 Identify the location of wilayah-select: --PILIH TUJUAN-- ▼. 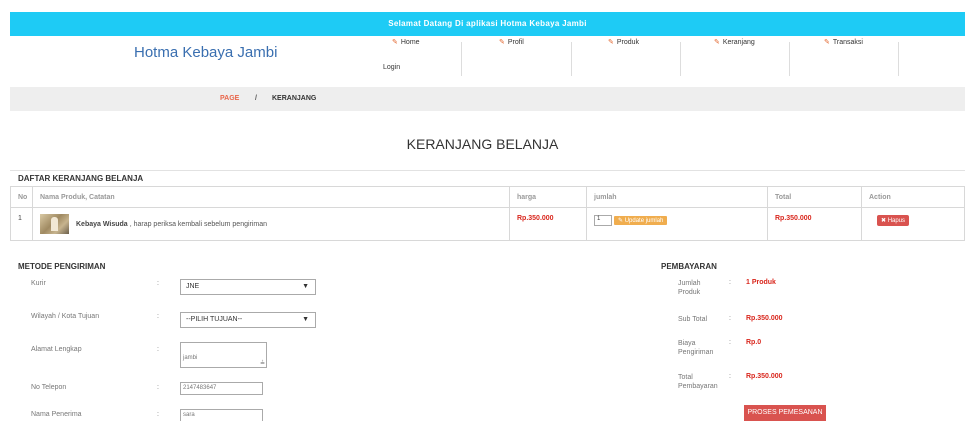
(248, 320).